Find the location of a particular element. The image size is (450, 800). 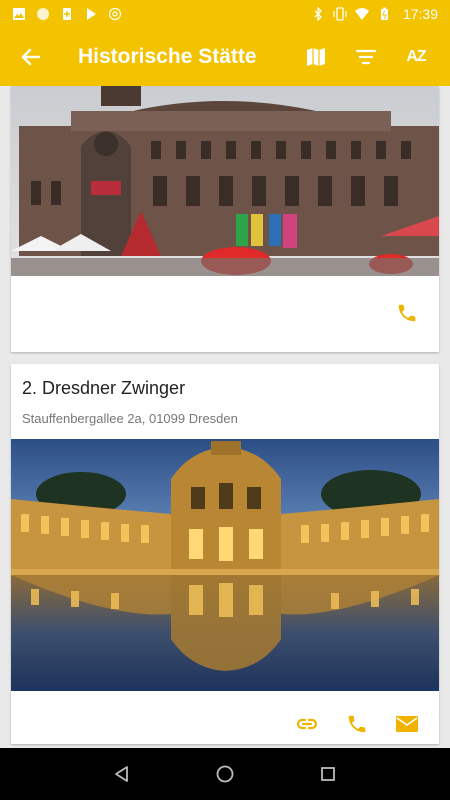

battery-icon is located at coordinates (384, 13).